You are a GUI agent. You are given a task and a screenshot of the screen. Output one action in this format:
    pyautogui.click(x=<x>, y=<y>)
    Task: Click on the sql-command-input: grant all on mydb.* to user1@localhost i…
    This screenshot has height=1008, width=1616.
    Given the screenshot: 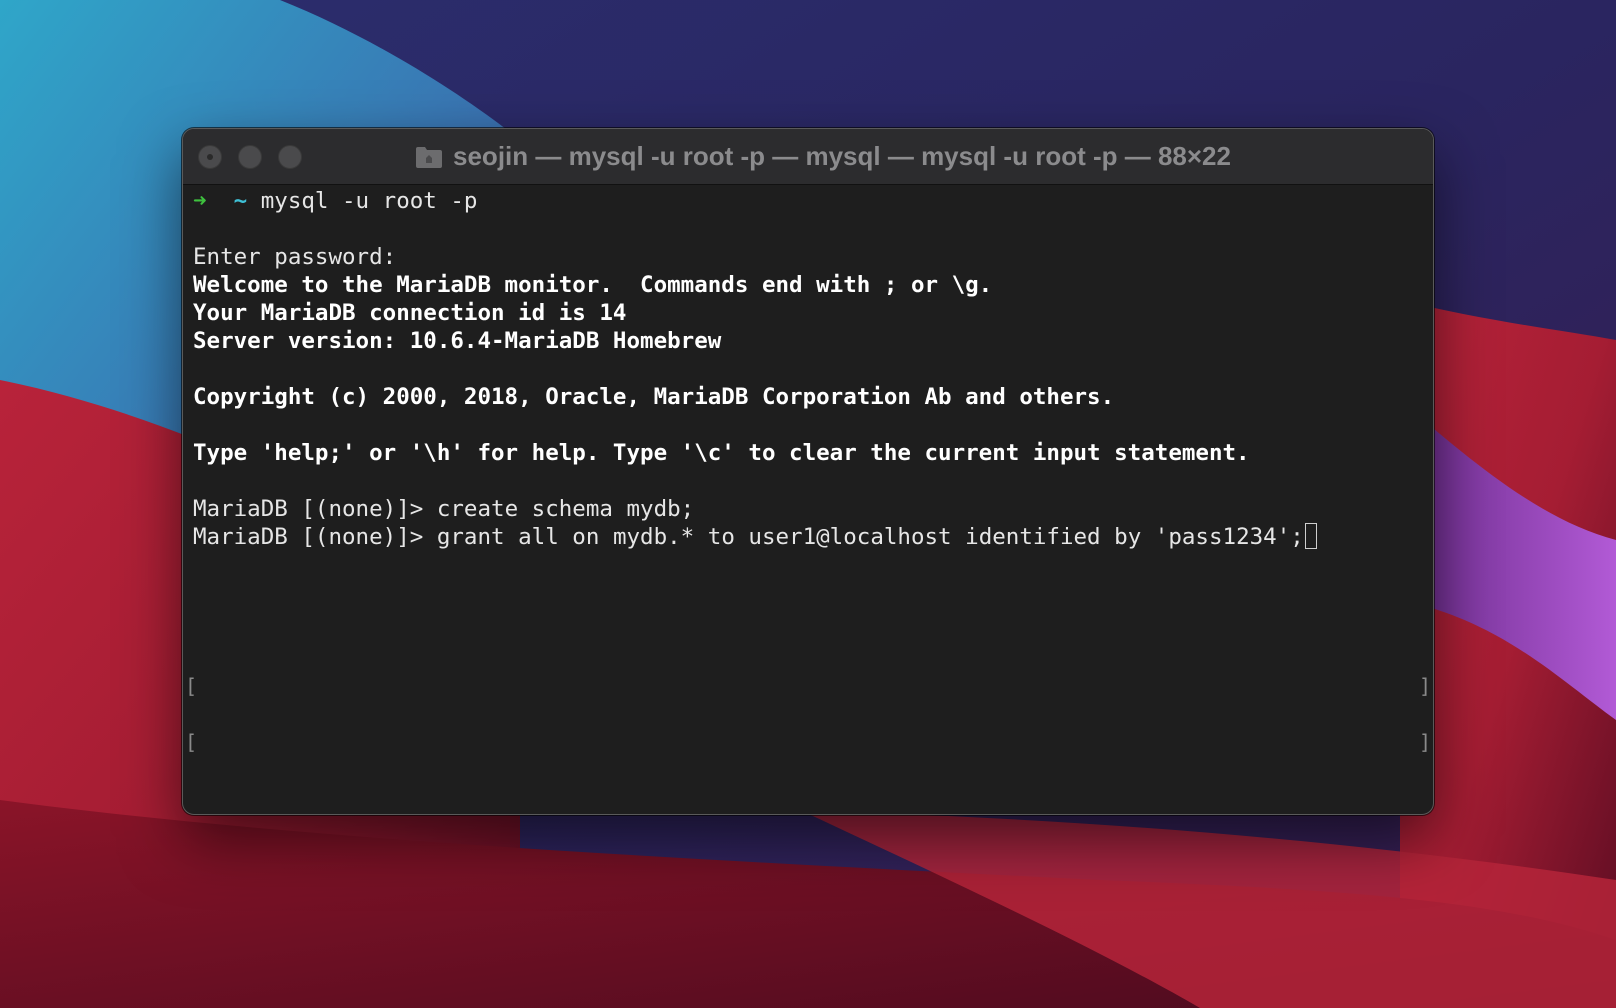 What is the action you would take?
    pyautogui.click(x=870, y=537)
    